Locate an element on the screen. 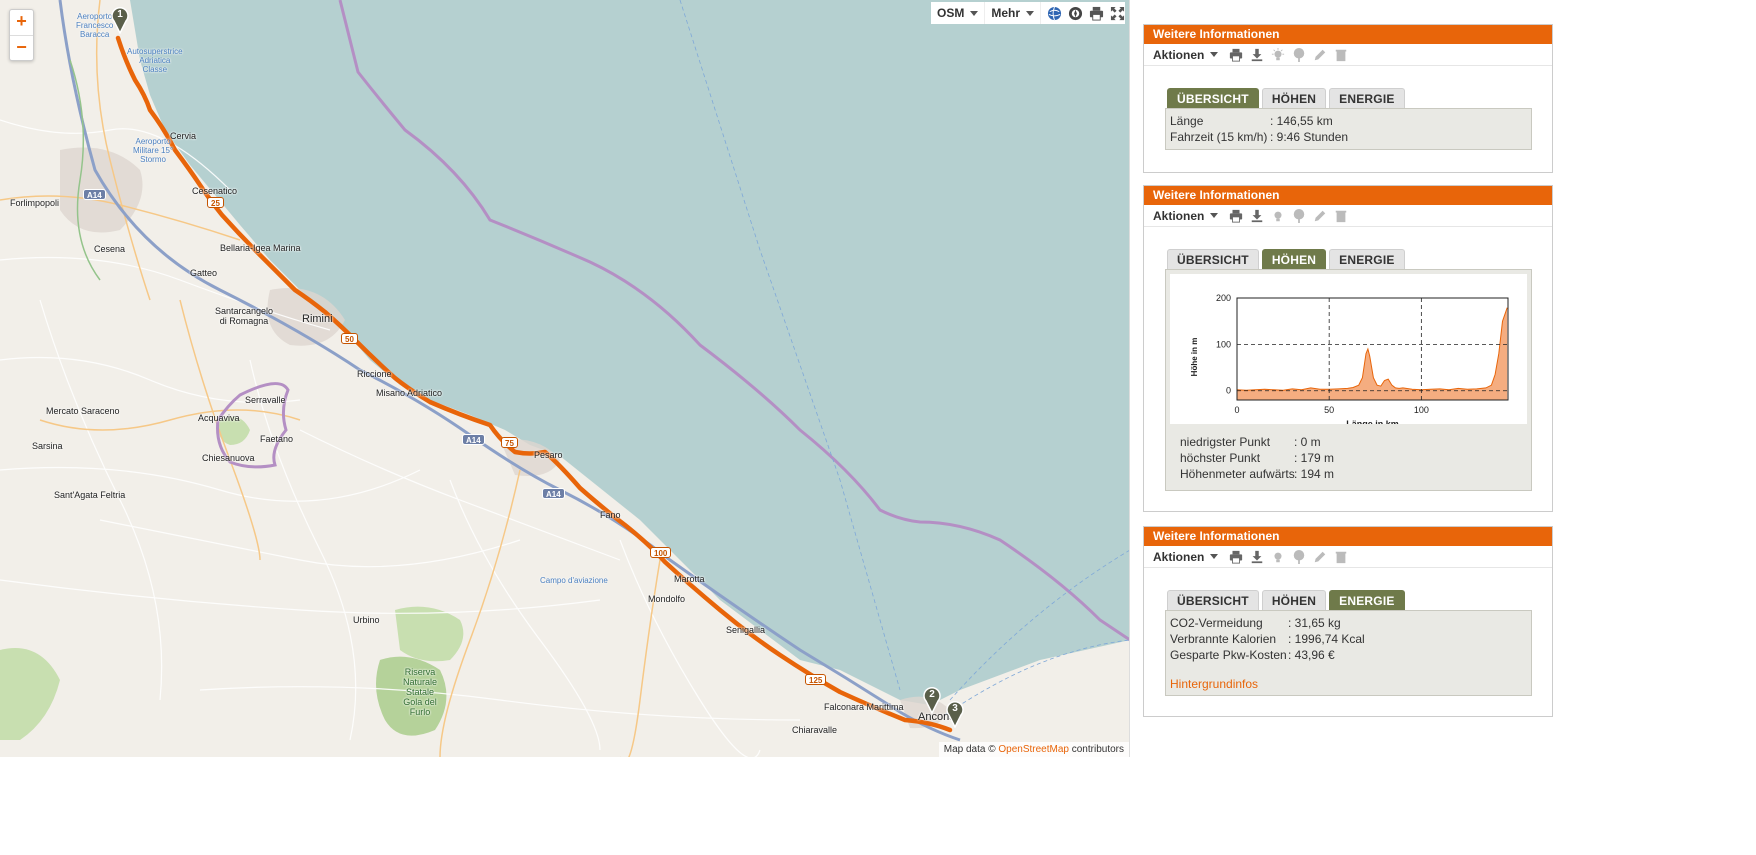 This screenshot has width=1756, height=855. more-select: Mehr is located at coordinates (1013, 13).